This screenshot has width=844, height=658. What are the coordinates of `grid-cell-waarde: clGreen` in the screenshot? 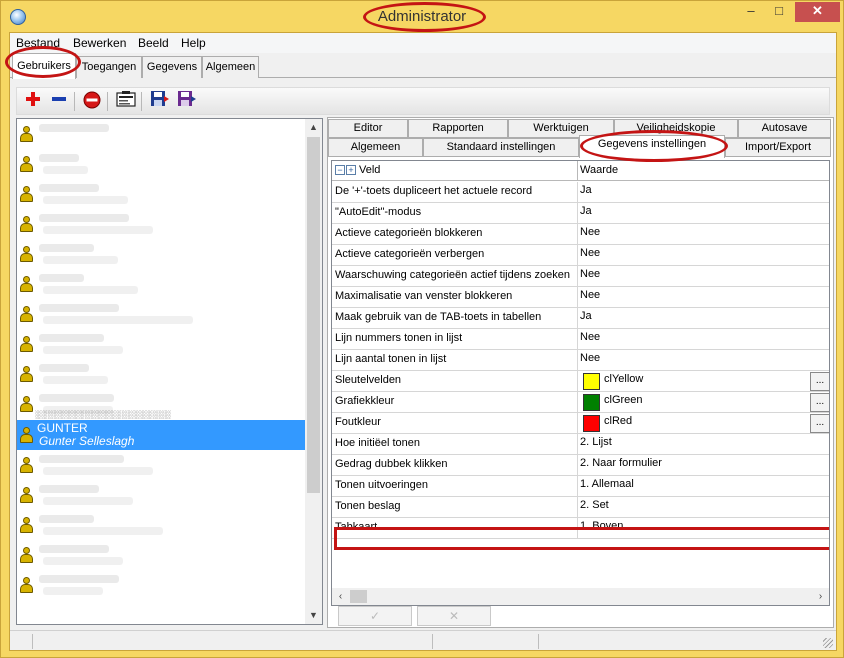 It's located at (623, 400).